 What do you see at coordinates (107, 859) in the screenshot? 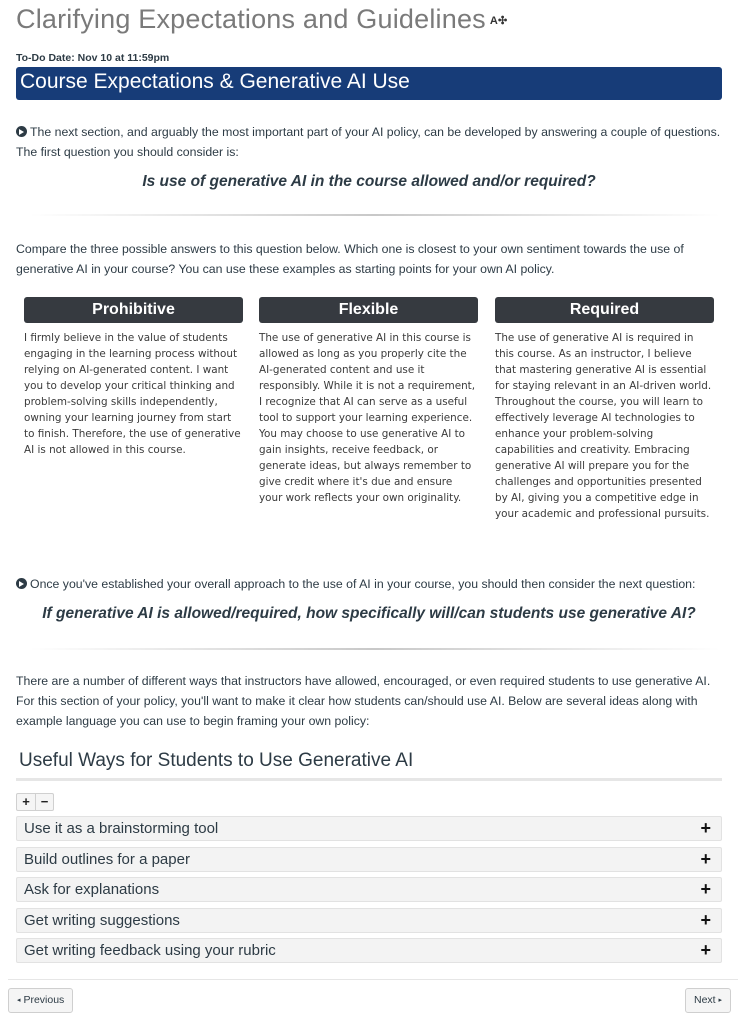
I see `accordion-item-label: Build outlines for a paper` at bounding box center [107, 859].